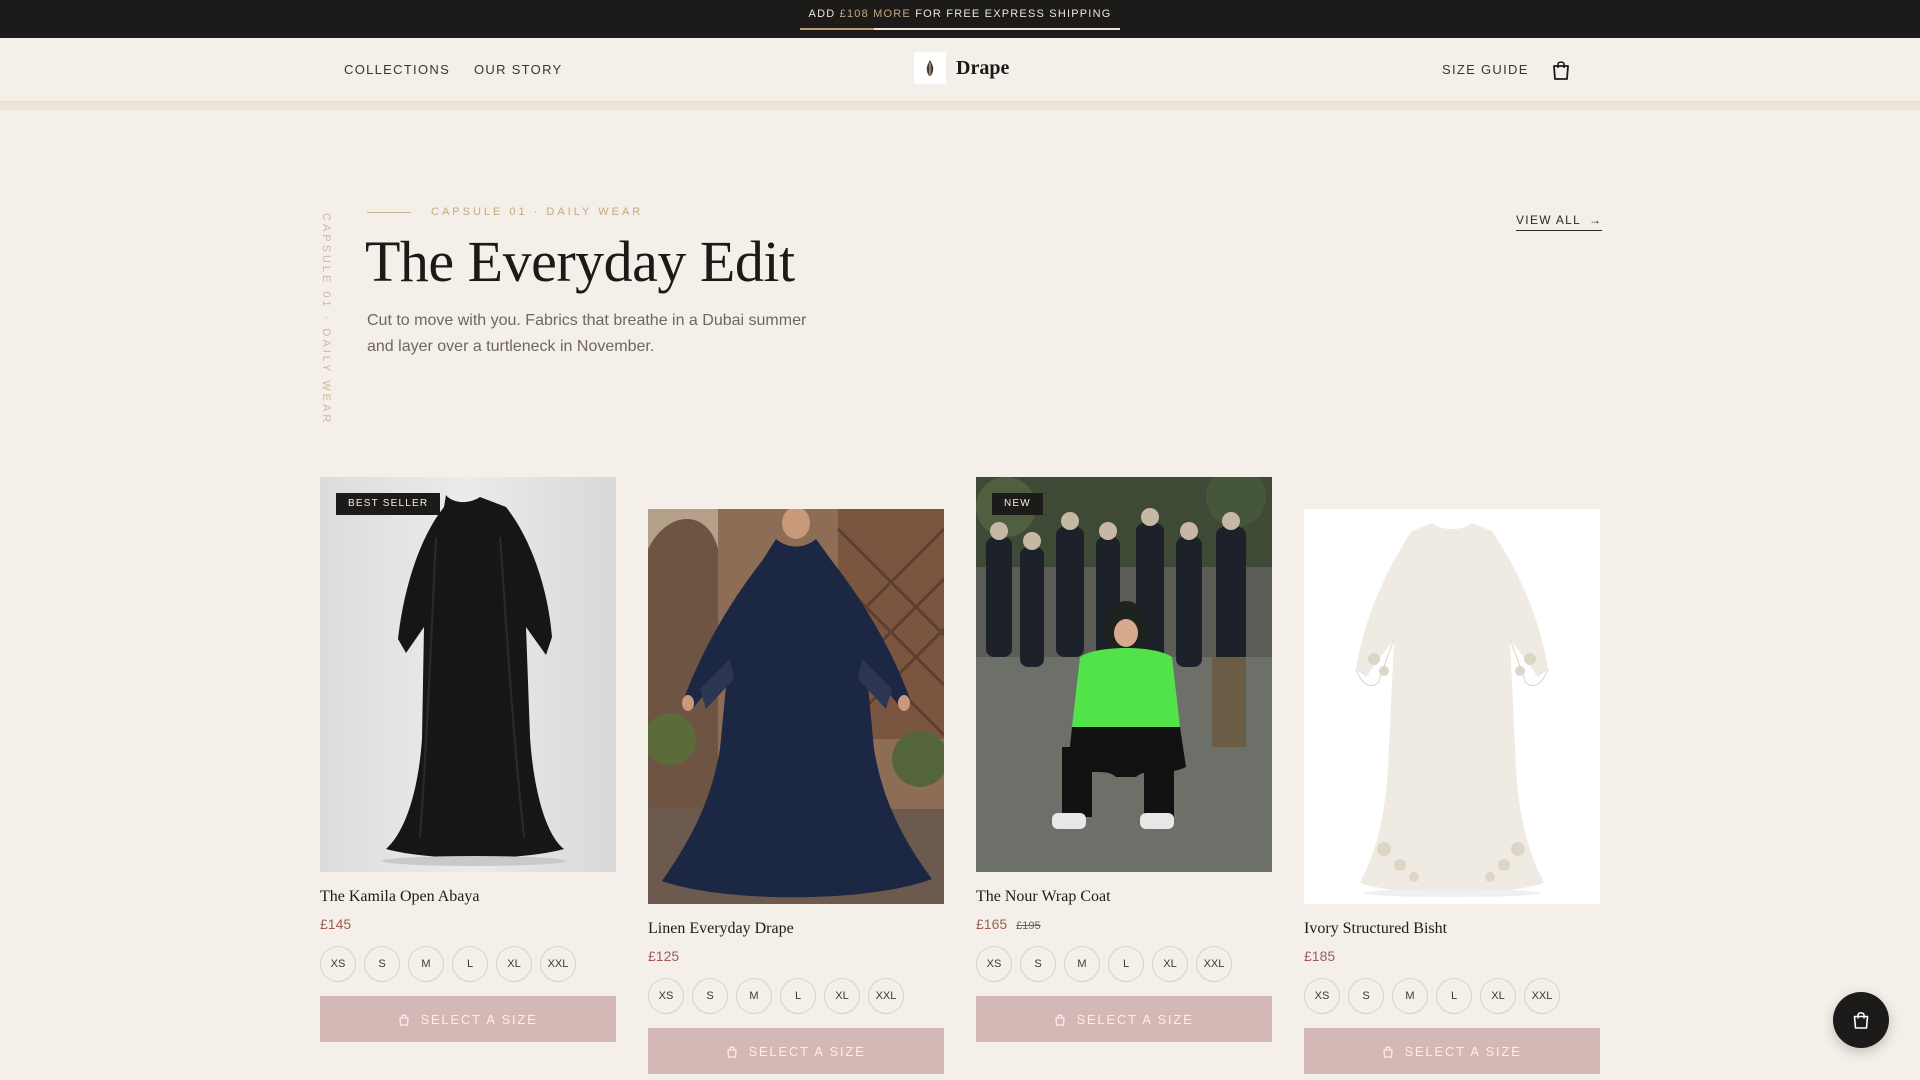  I want to click on nav-collections: COLLECTIONS, so click(397, 69).